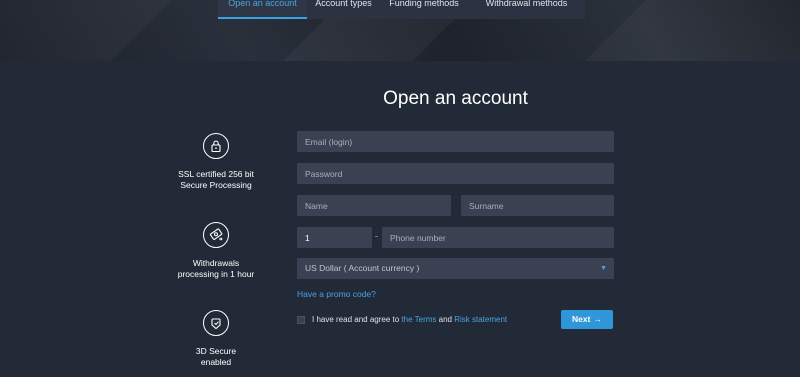  What do you see at coordinates (216, 339) in the screenshot?
I see `feature-3d-secure: 3D Secure enabled` at bounding box center [216, 339].